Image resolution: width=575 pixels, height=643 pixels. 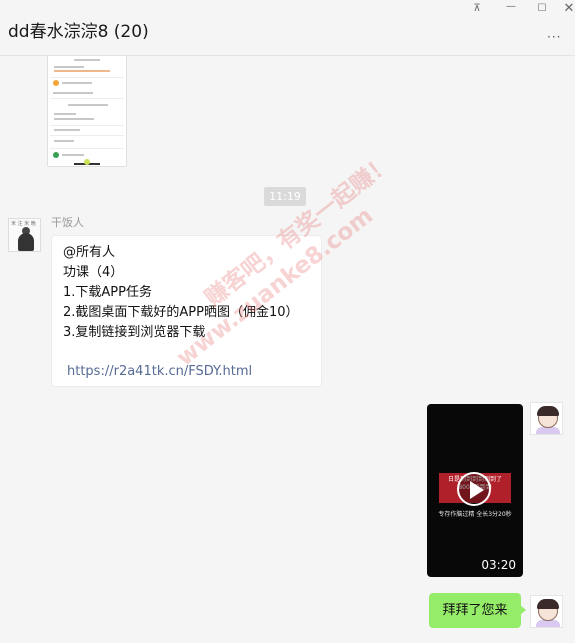 I want to click on sender-name: 干饭人, so click(x=67, y=222).